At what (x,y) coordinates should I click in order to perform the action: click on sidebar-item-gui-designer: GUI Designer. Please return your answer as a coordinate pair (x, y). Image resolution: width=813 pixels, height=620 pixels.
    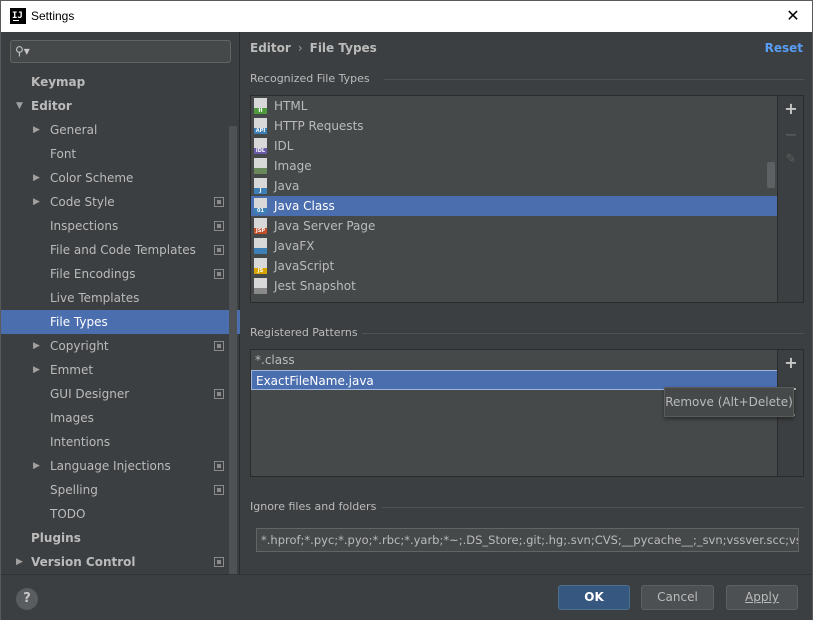
    Looking at the image, I should click on (120, 394).